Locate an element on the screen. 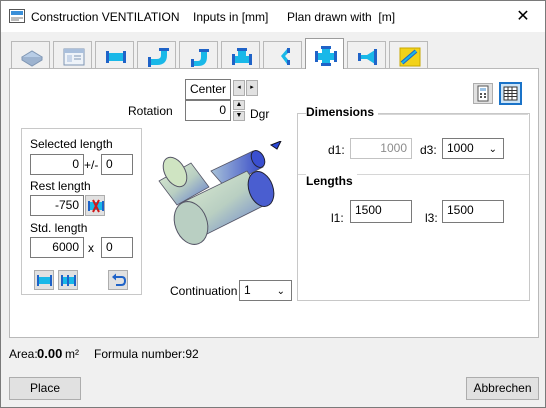 Image resolution: width=546 pixels, height=408 pixels. table-icon is located at coordinates (74, 57).